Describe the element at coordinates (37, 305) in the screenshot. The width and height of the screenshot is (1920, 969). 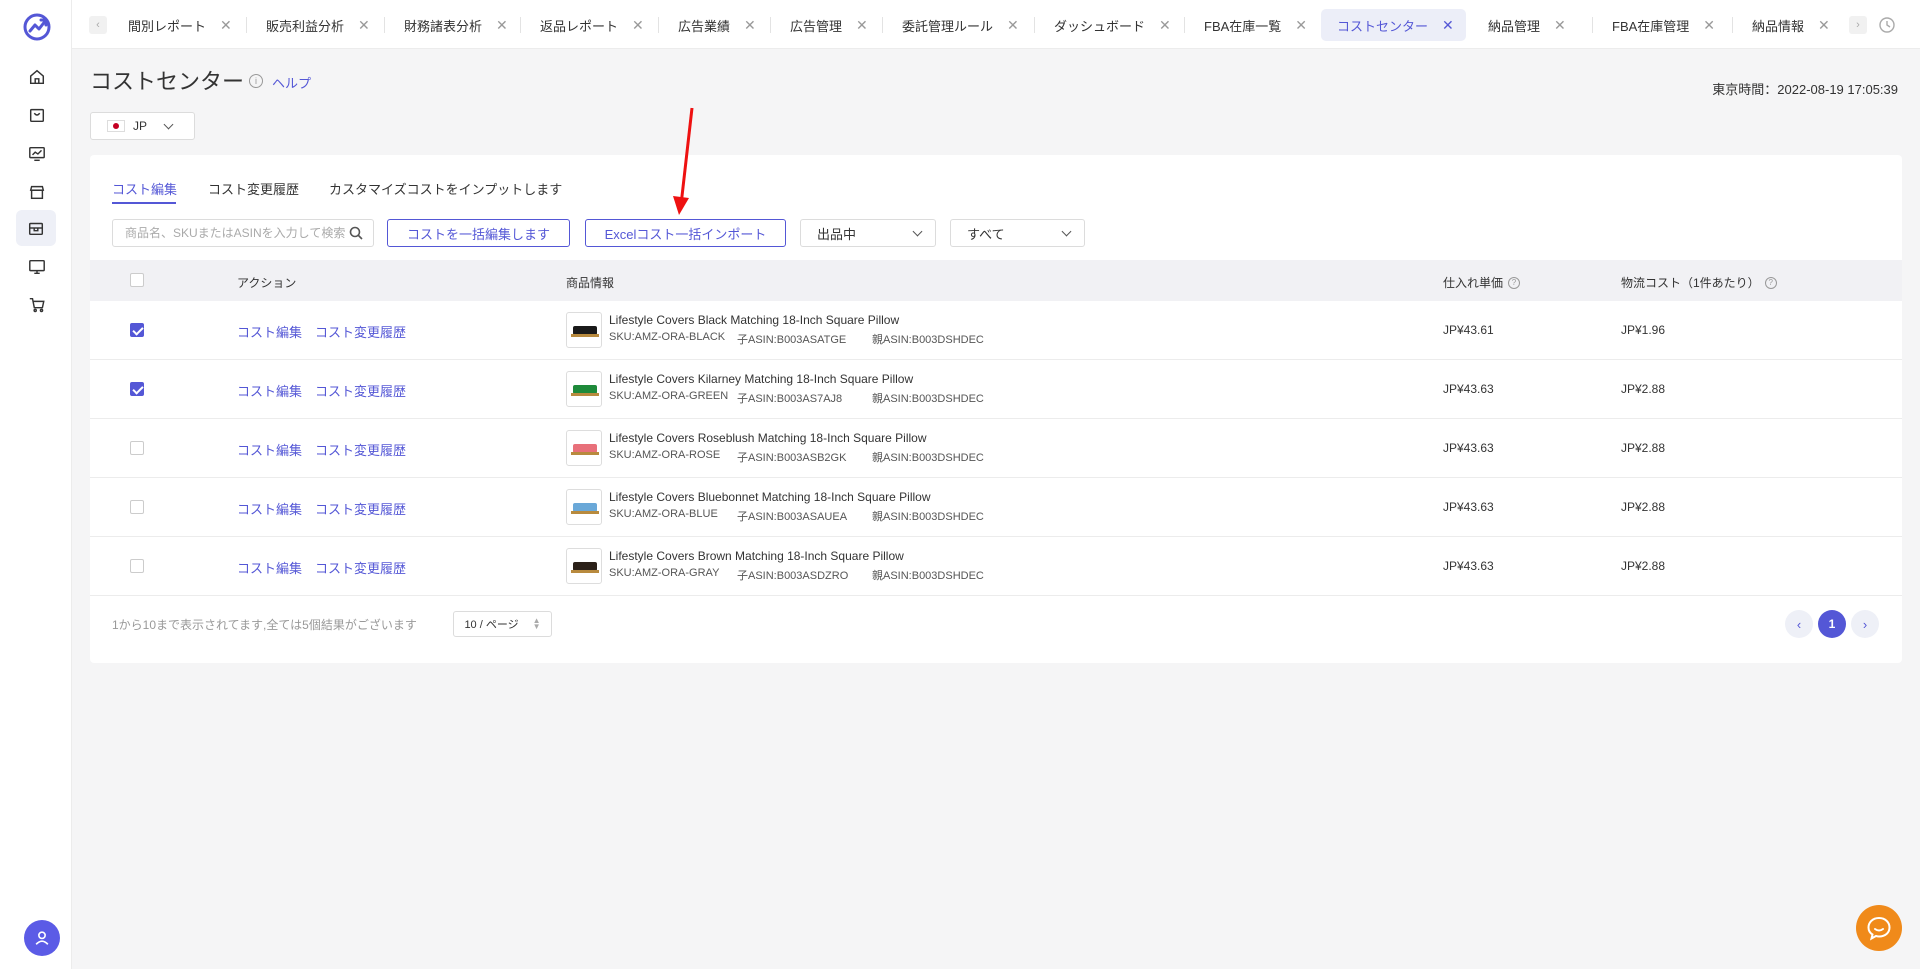
I see `cart-icon` at that location.